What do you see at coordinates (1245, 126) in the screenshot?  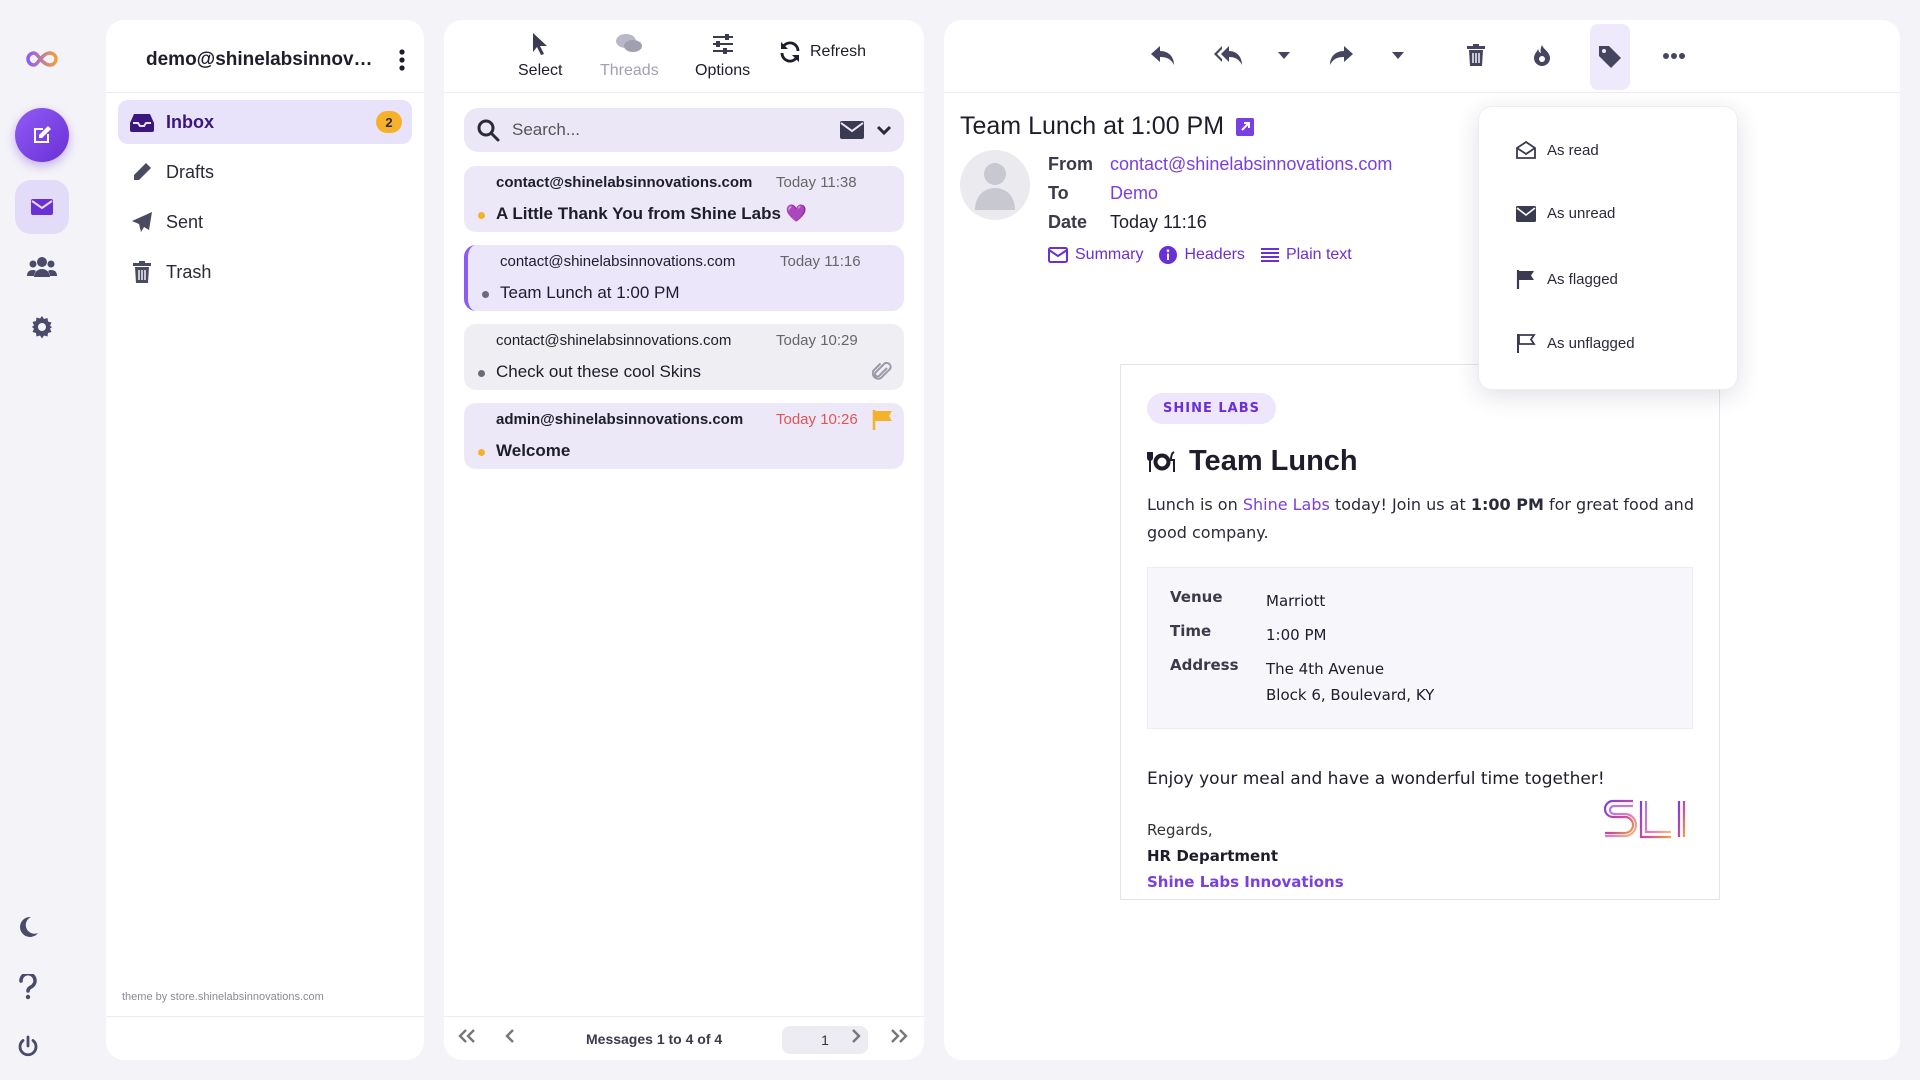 I see `external-link-icon` at bounding box center [1245, 126].